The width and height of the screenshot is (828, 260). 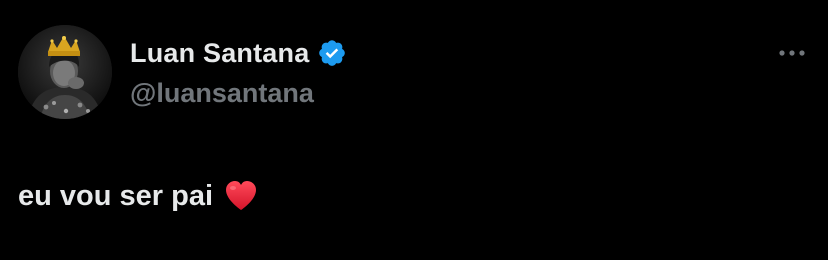 I want to click on avatar, so click(x=65, y=72).